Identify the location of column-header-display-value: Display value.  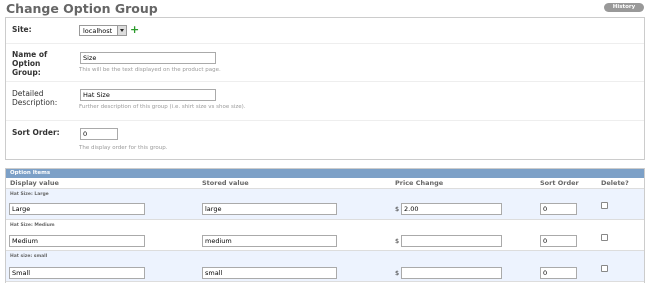
(34, 183).